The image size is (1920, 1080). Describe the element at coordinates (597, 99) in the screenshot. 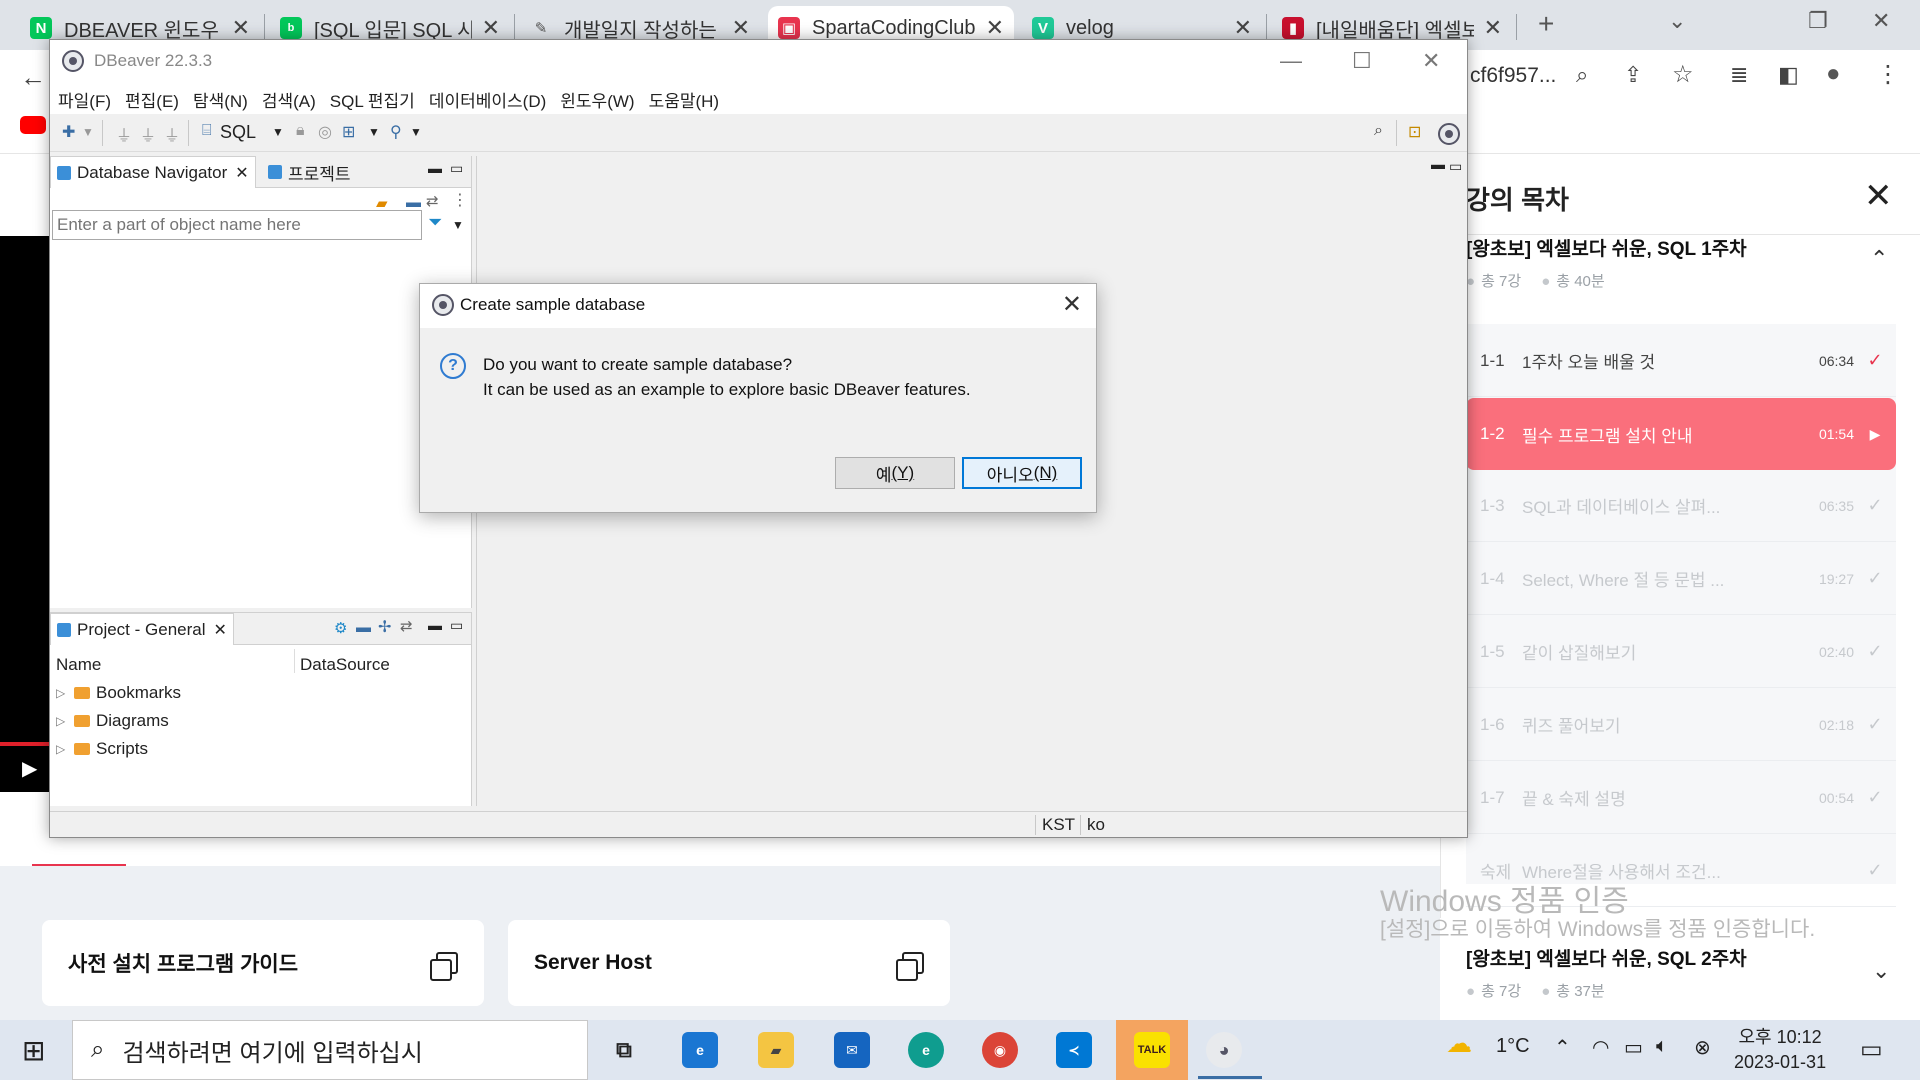

I see `menu-window: 윈도우(W)` at that location.